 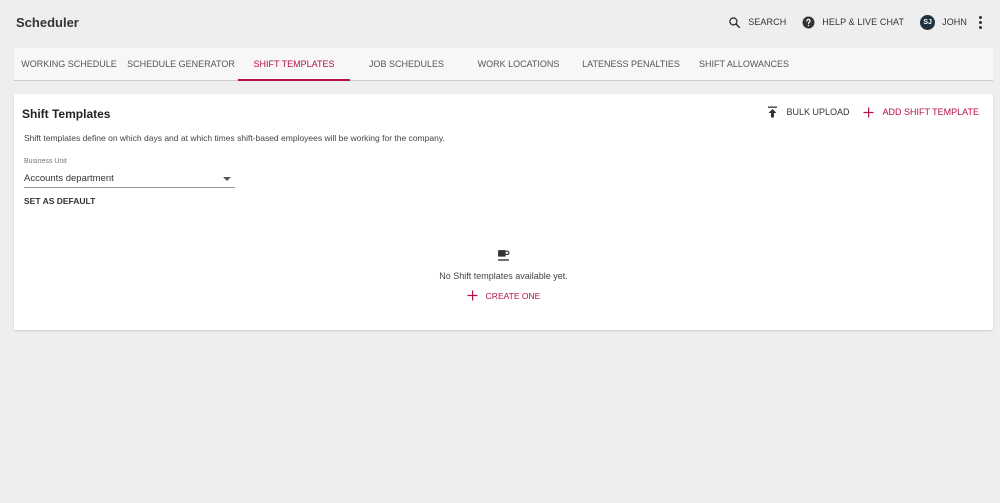 What do you see at coordinates (518, 64) in the screenshot?
I see `tab-work-locations: WORK LOCATIONS` at bounding box center [518, 64].